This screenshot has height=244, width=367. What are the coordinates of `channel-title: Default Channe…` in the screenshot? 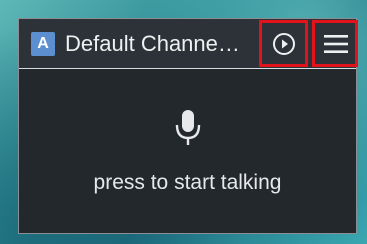 It's located at (170, 44).